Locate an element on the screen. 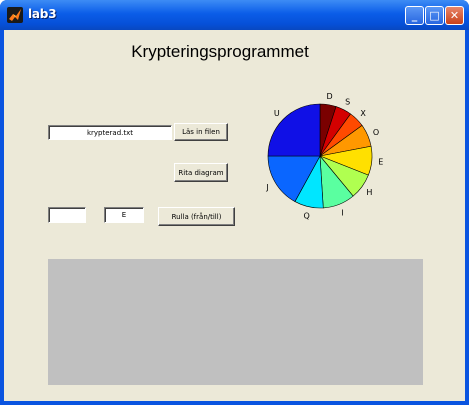 This screenshot has height=405, width=469. maximize-icon: □ is located at coordinates (434, 15).